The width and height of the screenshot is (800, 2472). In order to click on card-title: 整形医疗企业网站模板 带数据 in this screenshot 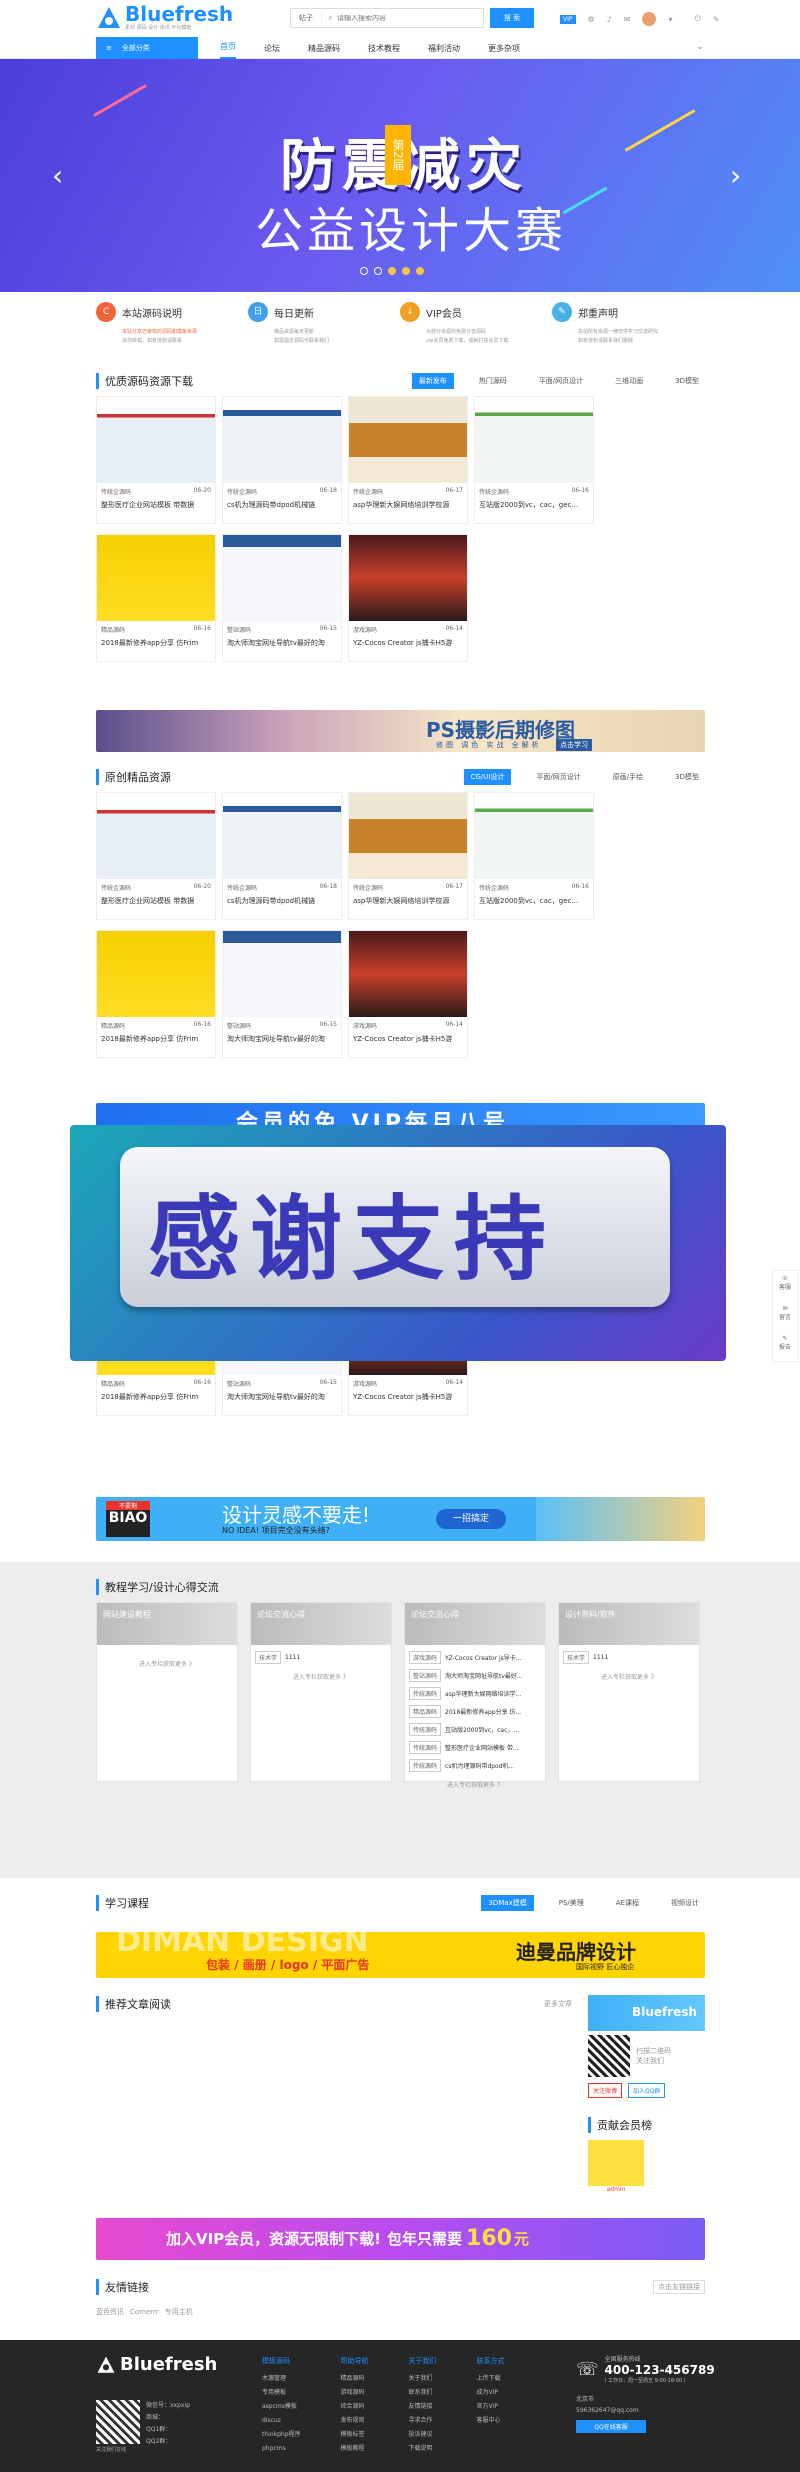, I will do `click(156, 505)`.